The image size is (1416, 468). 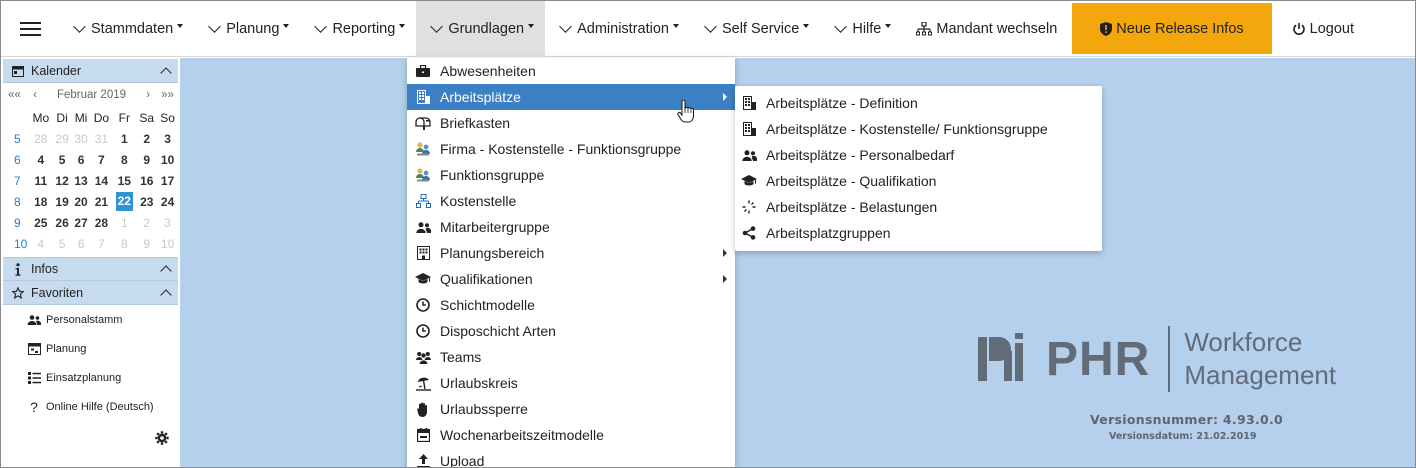 I want to click on menu-item: Firma - Kostenstelle - Funktionsgruppe, so click(x=571, y=149).